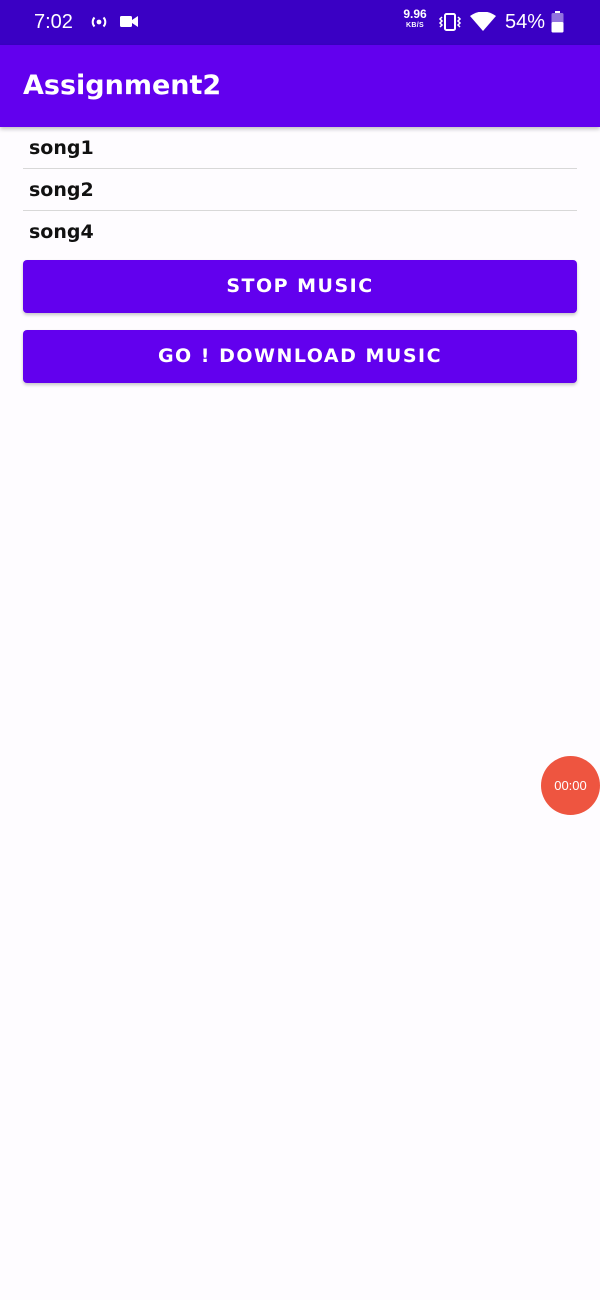 This screenshot has height=1300, width=600. Describe the element at coordinates (450, 22) in the screenshot. I see `vibrate-icon` at that location.